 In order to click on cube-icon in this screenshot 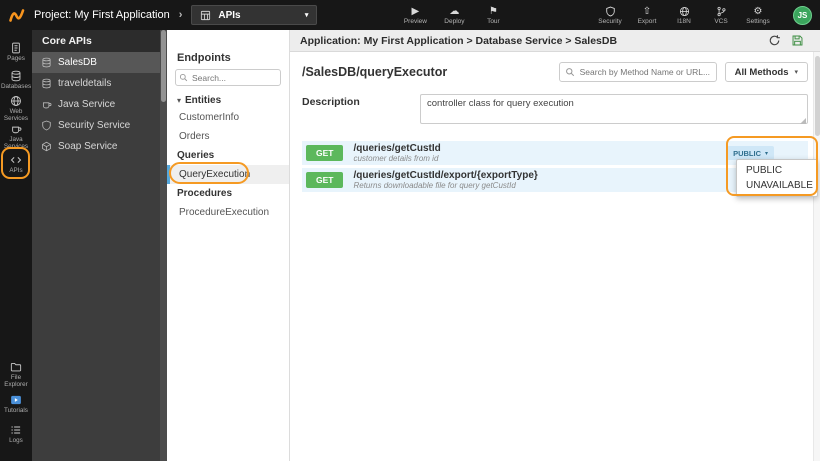, I will do `click(46, 146)`.